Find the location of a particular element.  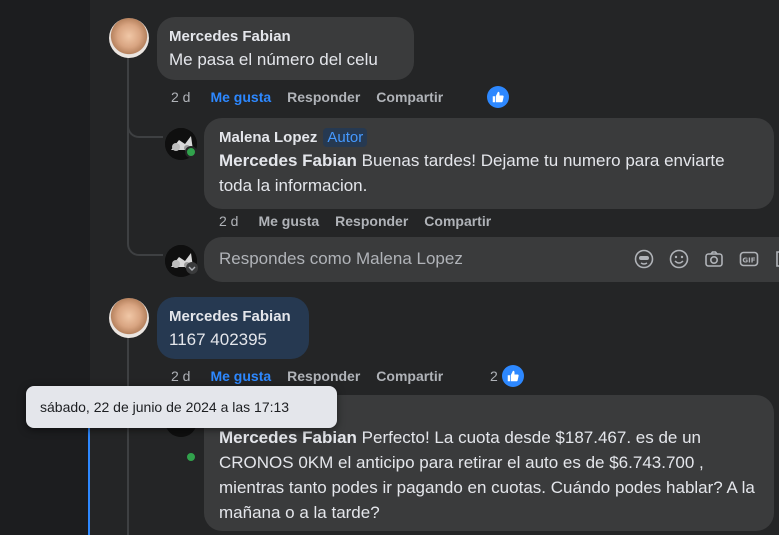

gif-icon: GIF is located at coordinates (749, 259).